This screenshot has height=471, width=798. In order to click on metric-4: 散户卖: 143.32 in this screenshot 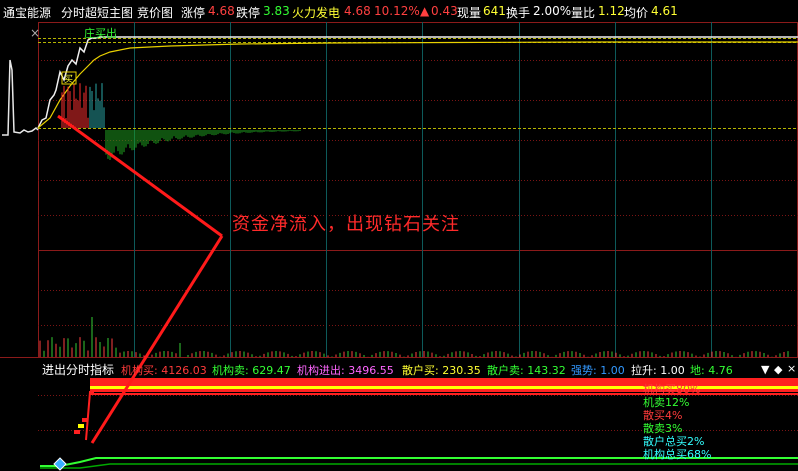, I will do `click(526, 370)`.